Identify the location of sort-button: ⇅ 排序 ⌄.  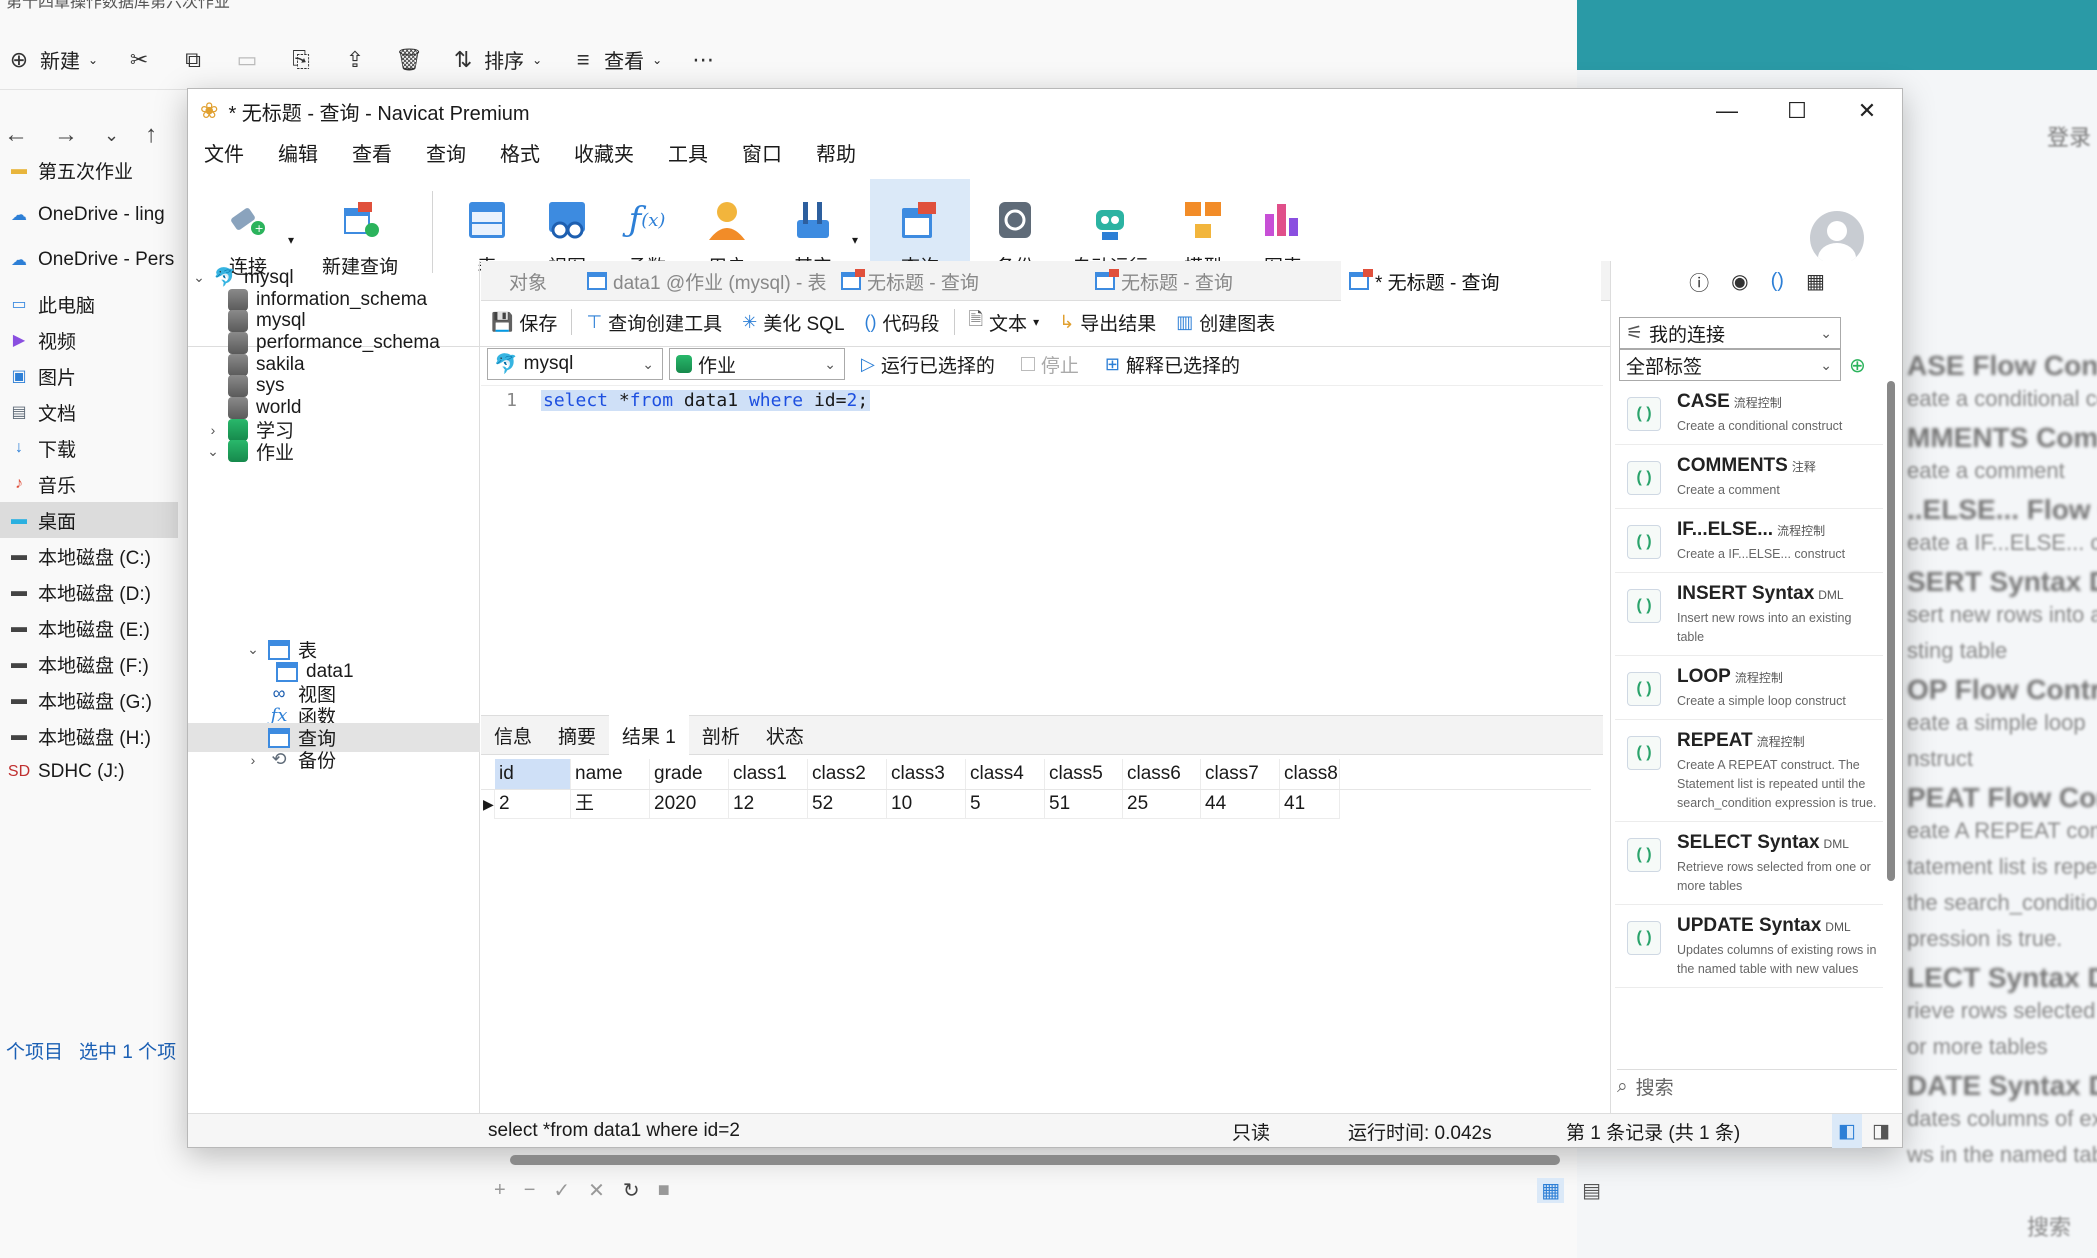
(496, 59).